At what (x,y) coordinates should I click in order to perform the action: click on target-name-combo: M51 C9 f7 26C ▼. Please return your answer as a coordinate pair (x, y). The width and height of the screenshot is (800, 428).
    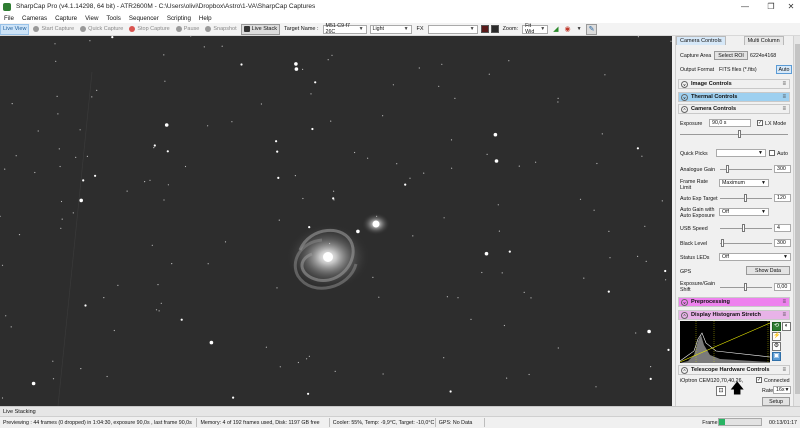
    Looking at the image, I should click on (344, 29).